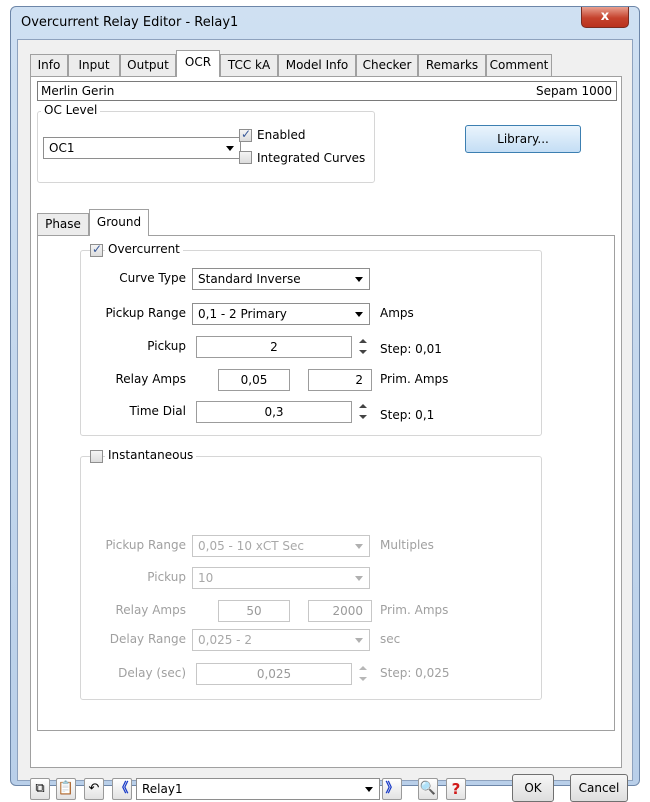  Describe the element at coordinates (119, 222) in the screenshot. I see `subtab-ground: Ground` at that location.